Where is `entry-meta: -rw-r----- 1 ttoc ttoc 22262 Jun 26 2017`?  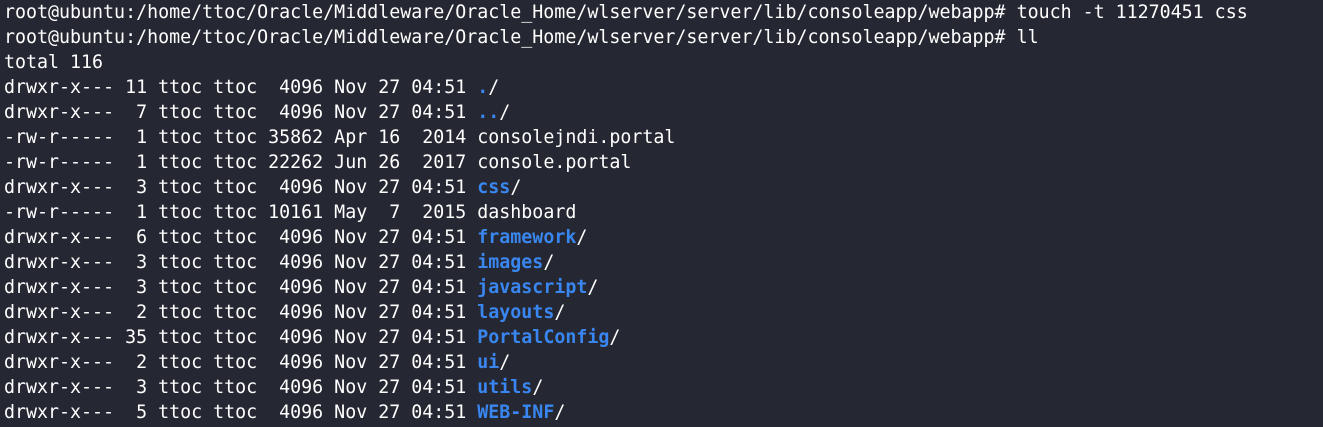 entry-meta: -rw-r----- 1 ttoc ttoc 22262 Jun 26 2017 is located at coordinates (241, 162).